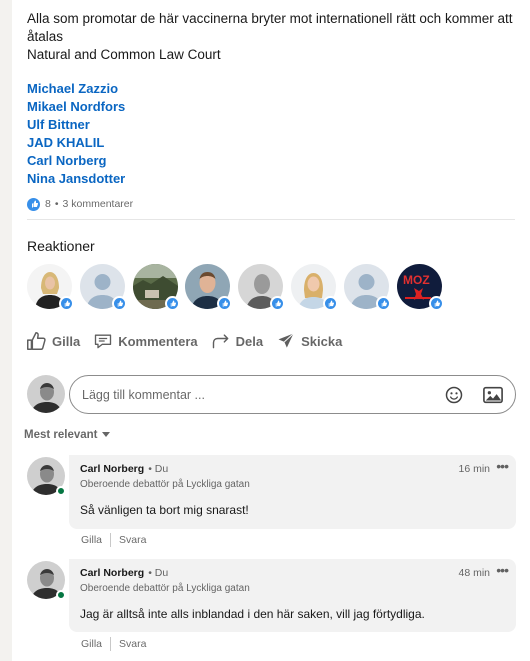 This screenshot has height=661, width=530. I want to click on emoji-icon, so click(454, 395).